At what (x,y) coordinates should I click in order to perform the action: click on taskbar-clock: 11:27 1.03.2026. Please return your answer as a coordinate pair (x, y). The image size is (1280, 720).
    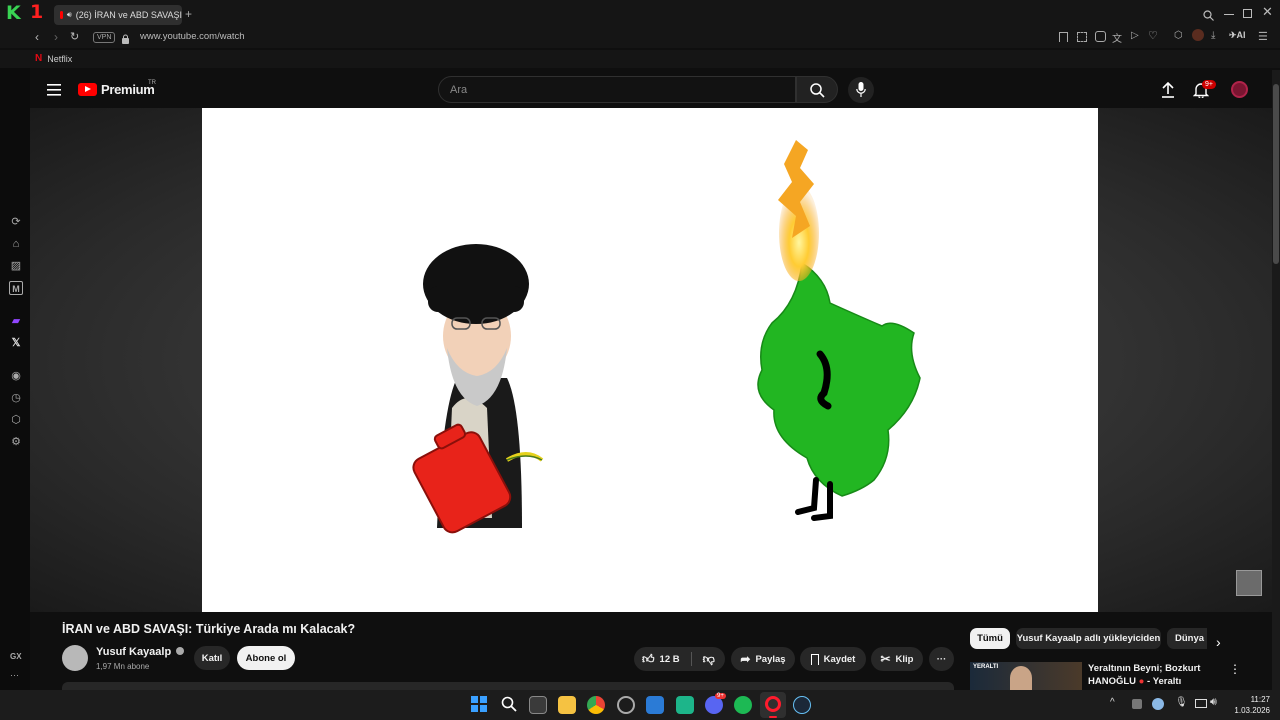
    Looking at the image, I should click on (1249, 705).